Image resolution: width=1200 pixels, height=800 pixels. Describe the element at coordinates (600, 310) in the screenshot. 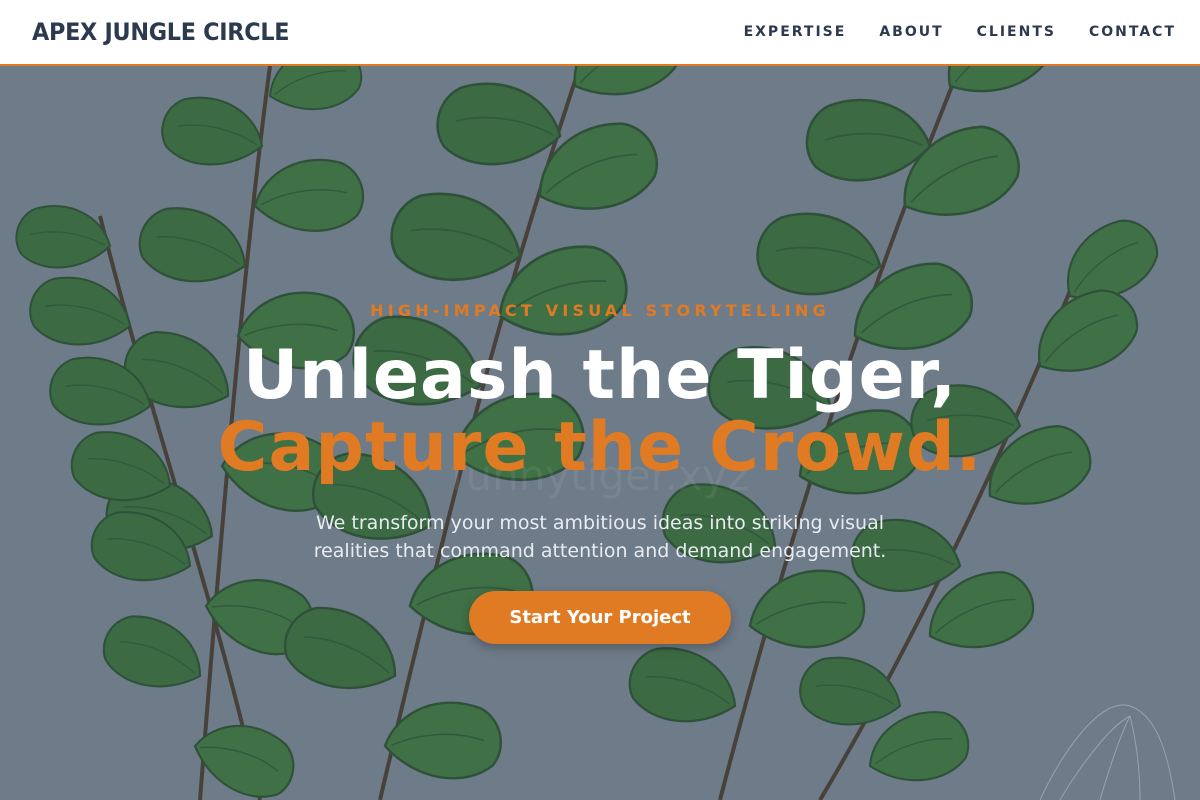

I see `hero-eyebrow: HIGH-IMPACT VISUAL STORYTELLING` at that location.